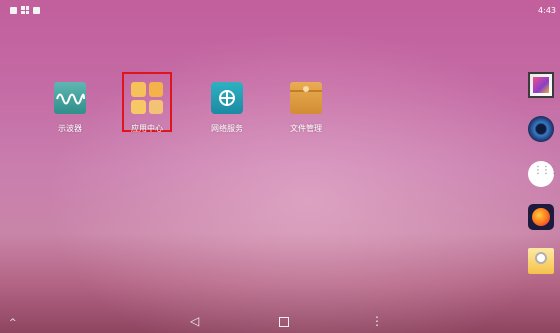  I want to click on network-service-icon, so click(227, 98).